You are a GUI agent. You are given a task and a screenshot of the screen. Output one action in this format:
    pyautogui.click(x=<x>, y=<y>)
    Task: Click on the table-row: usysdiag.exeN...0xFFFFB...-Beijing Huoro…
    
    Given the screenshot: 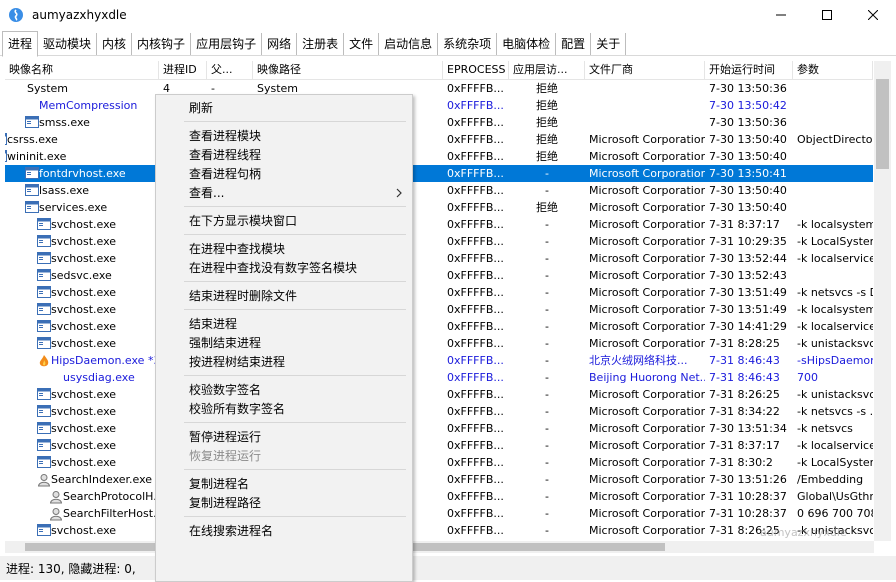 What is the action you would take?
    pyautogui.click(x=439, y=377)
    